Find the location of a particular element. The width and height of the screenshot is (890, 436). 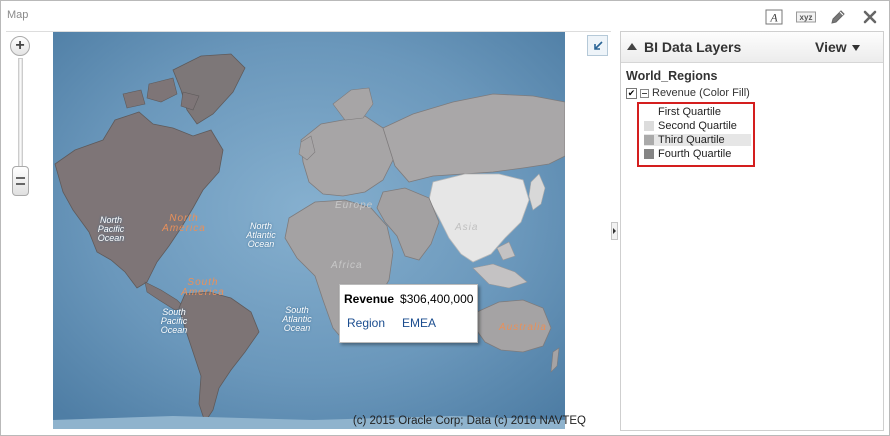

label-north-atlantic: North Atlantic Ocean is located at coordinates (261, 235).